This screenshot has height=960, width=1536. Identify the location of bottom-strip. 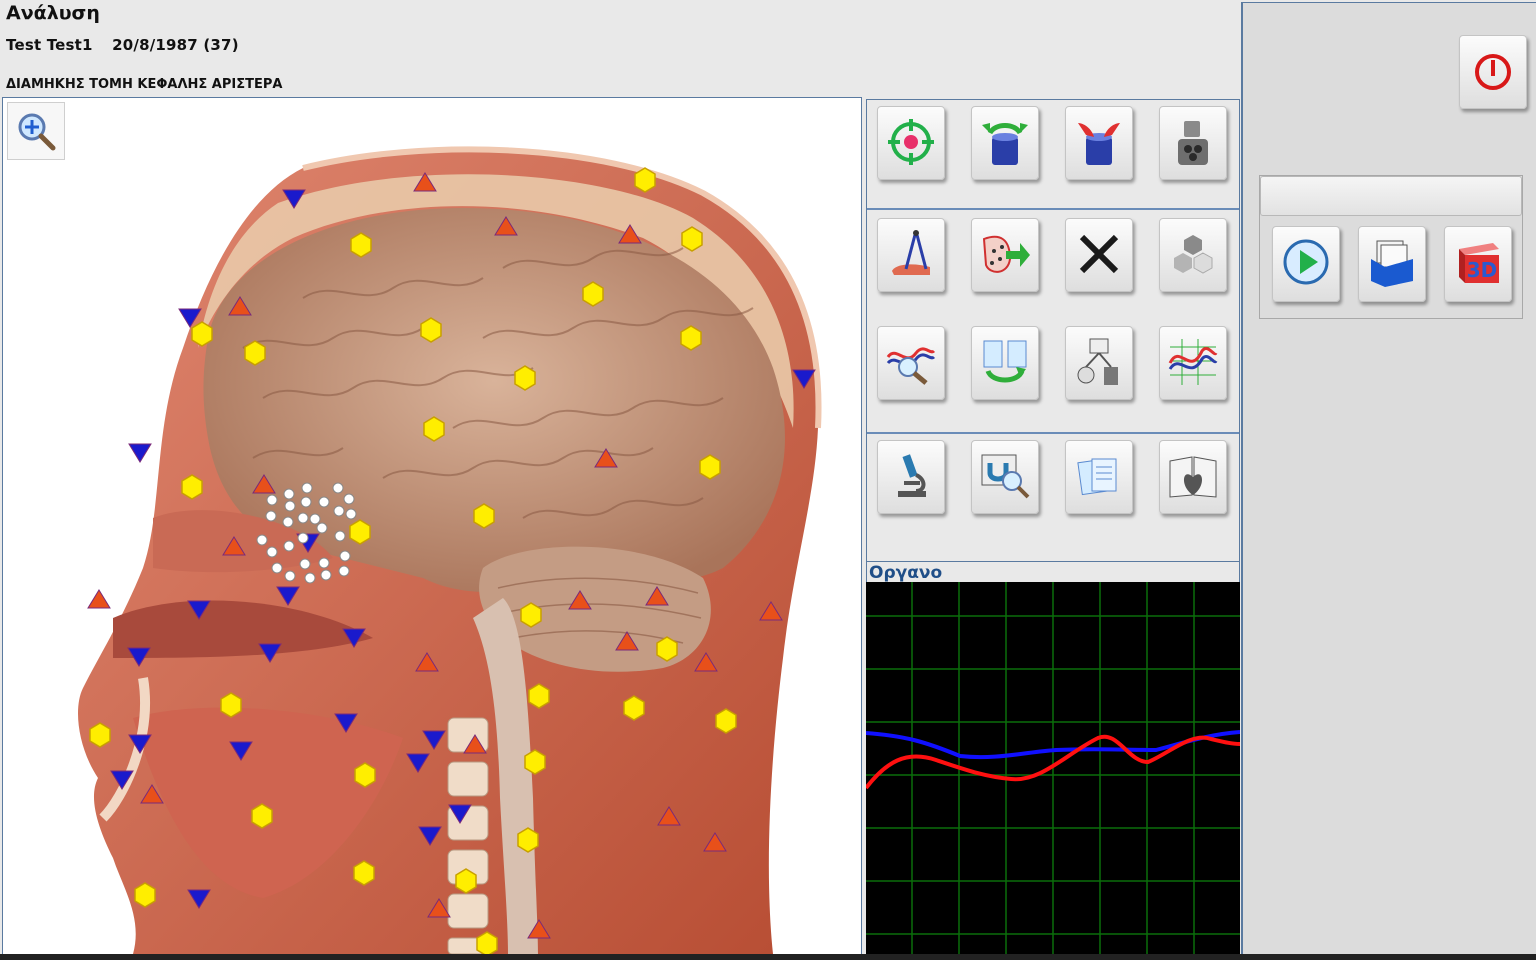
(768, 957).